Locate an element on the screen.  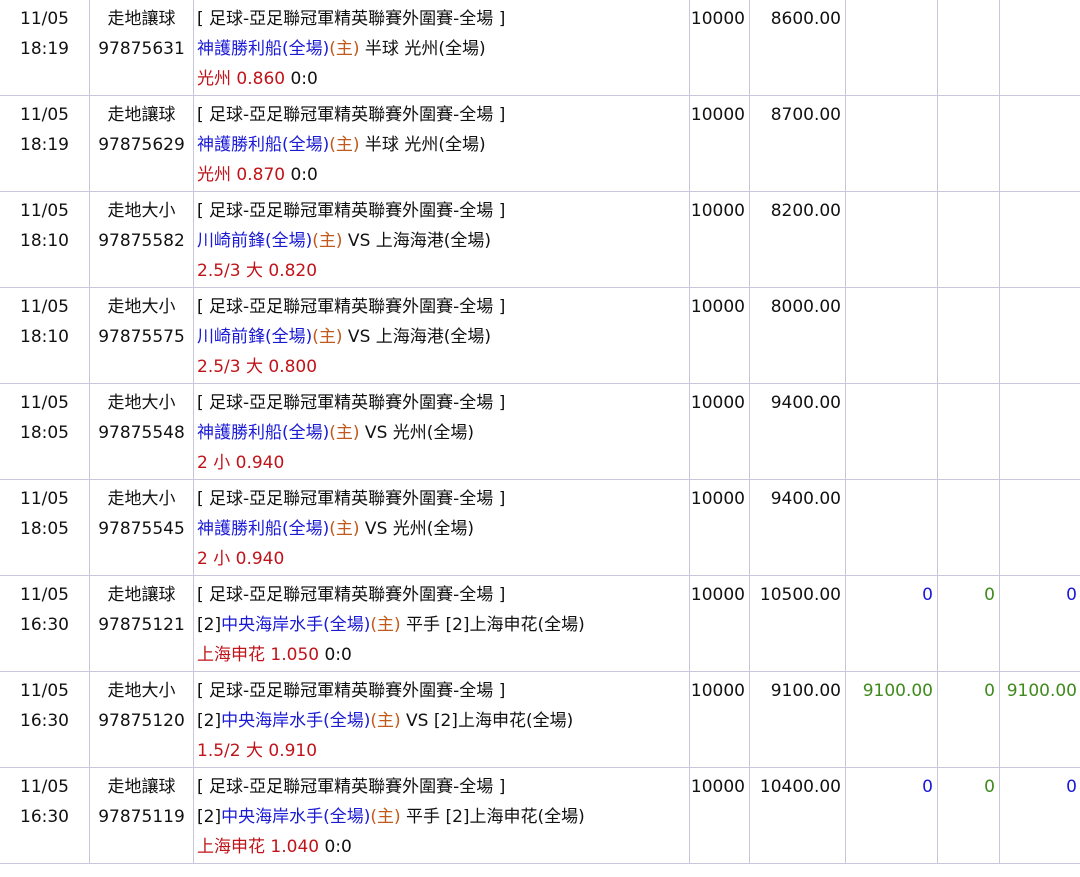
bet-pick: 光州 0.860 0:0 is located at coordinates (443, 79).